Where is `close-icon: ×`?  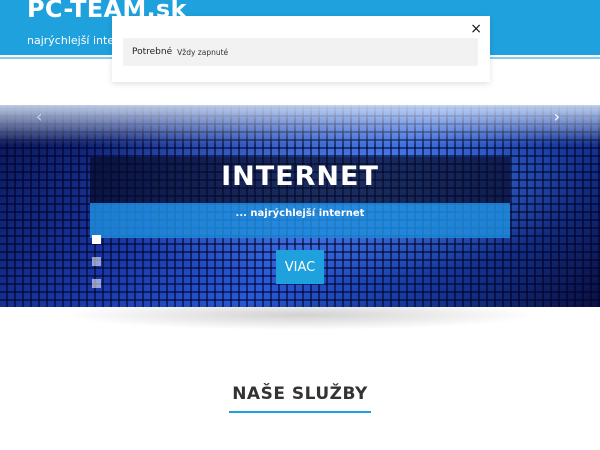 close-icon: × is located at coordinates (476, 29).